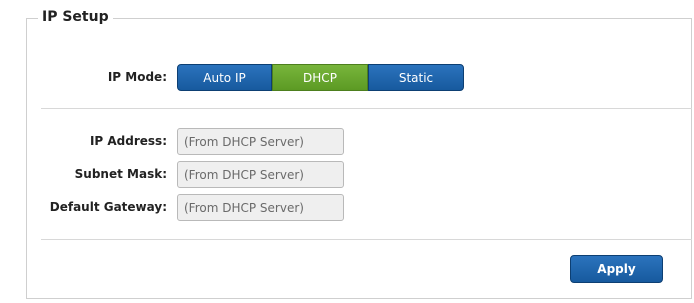 Image resolution: width=694 pixels, height=303 pixels. What do you see at coordinates (108, 207) in the screenshot?
I see `default-gateway-label: Default Gateway:` at bounding box center [108, 207].